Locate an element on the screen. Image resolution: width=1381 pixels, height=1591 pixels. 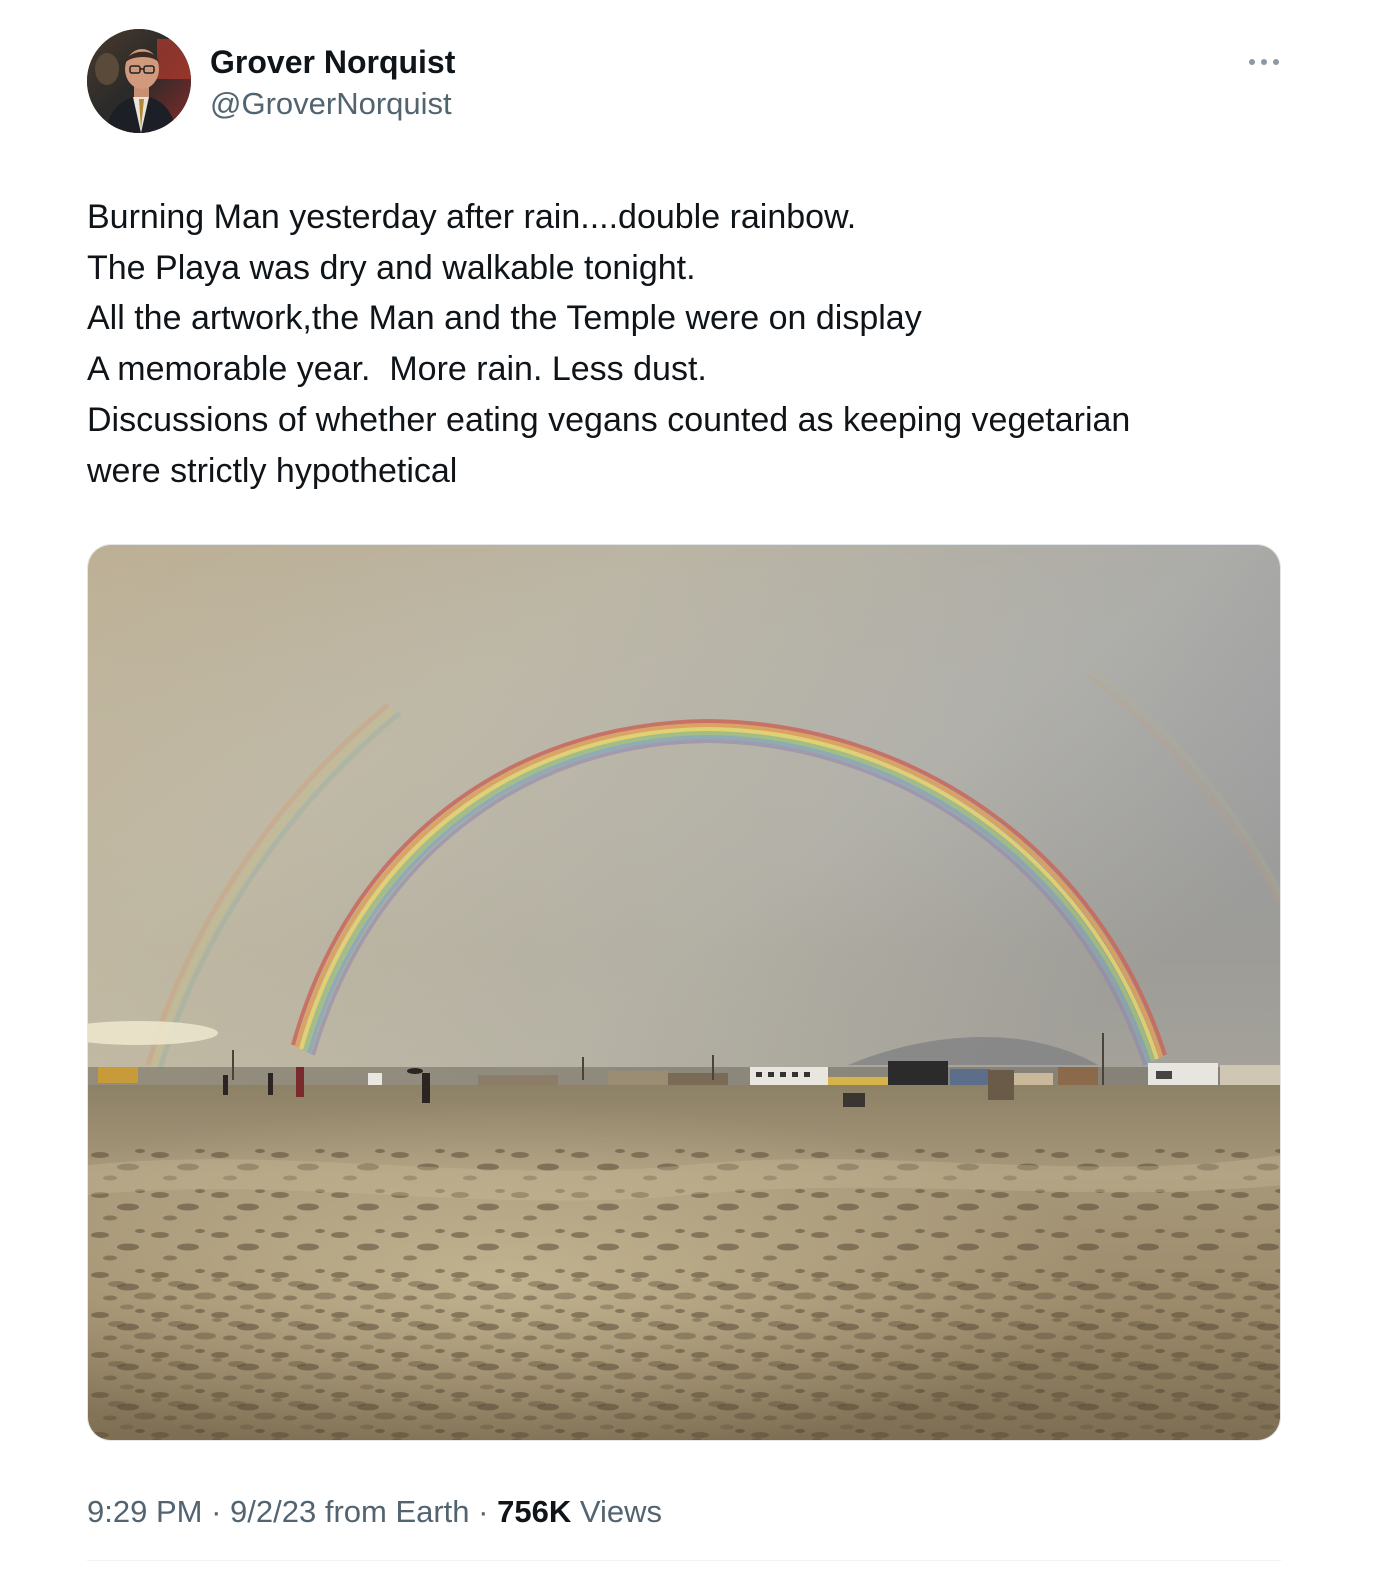
tweet-date: 9/2/23 is located at coordinates (273, 1511).